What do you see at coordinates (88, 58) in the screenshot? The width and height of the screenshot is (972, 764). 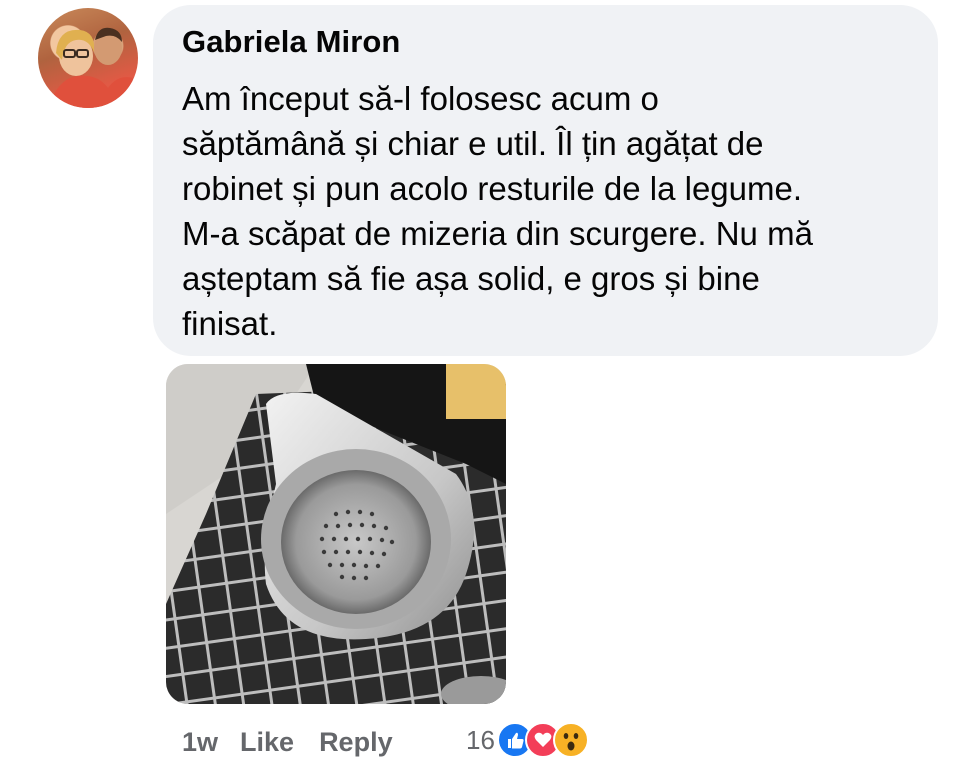 I see `avatar` at bounding box center [88, 58].